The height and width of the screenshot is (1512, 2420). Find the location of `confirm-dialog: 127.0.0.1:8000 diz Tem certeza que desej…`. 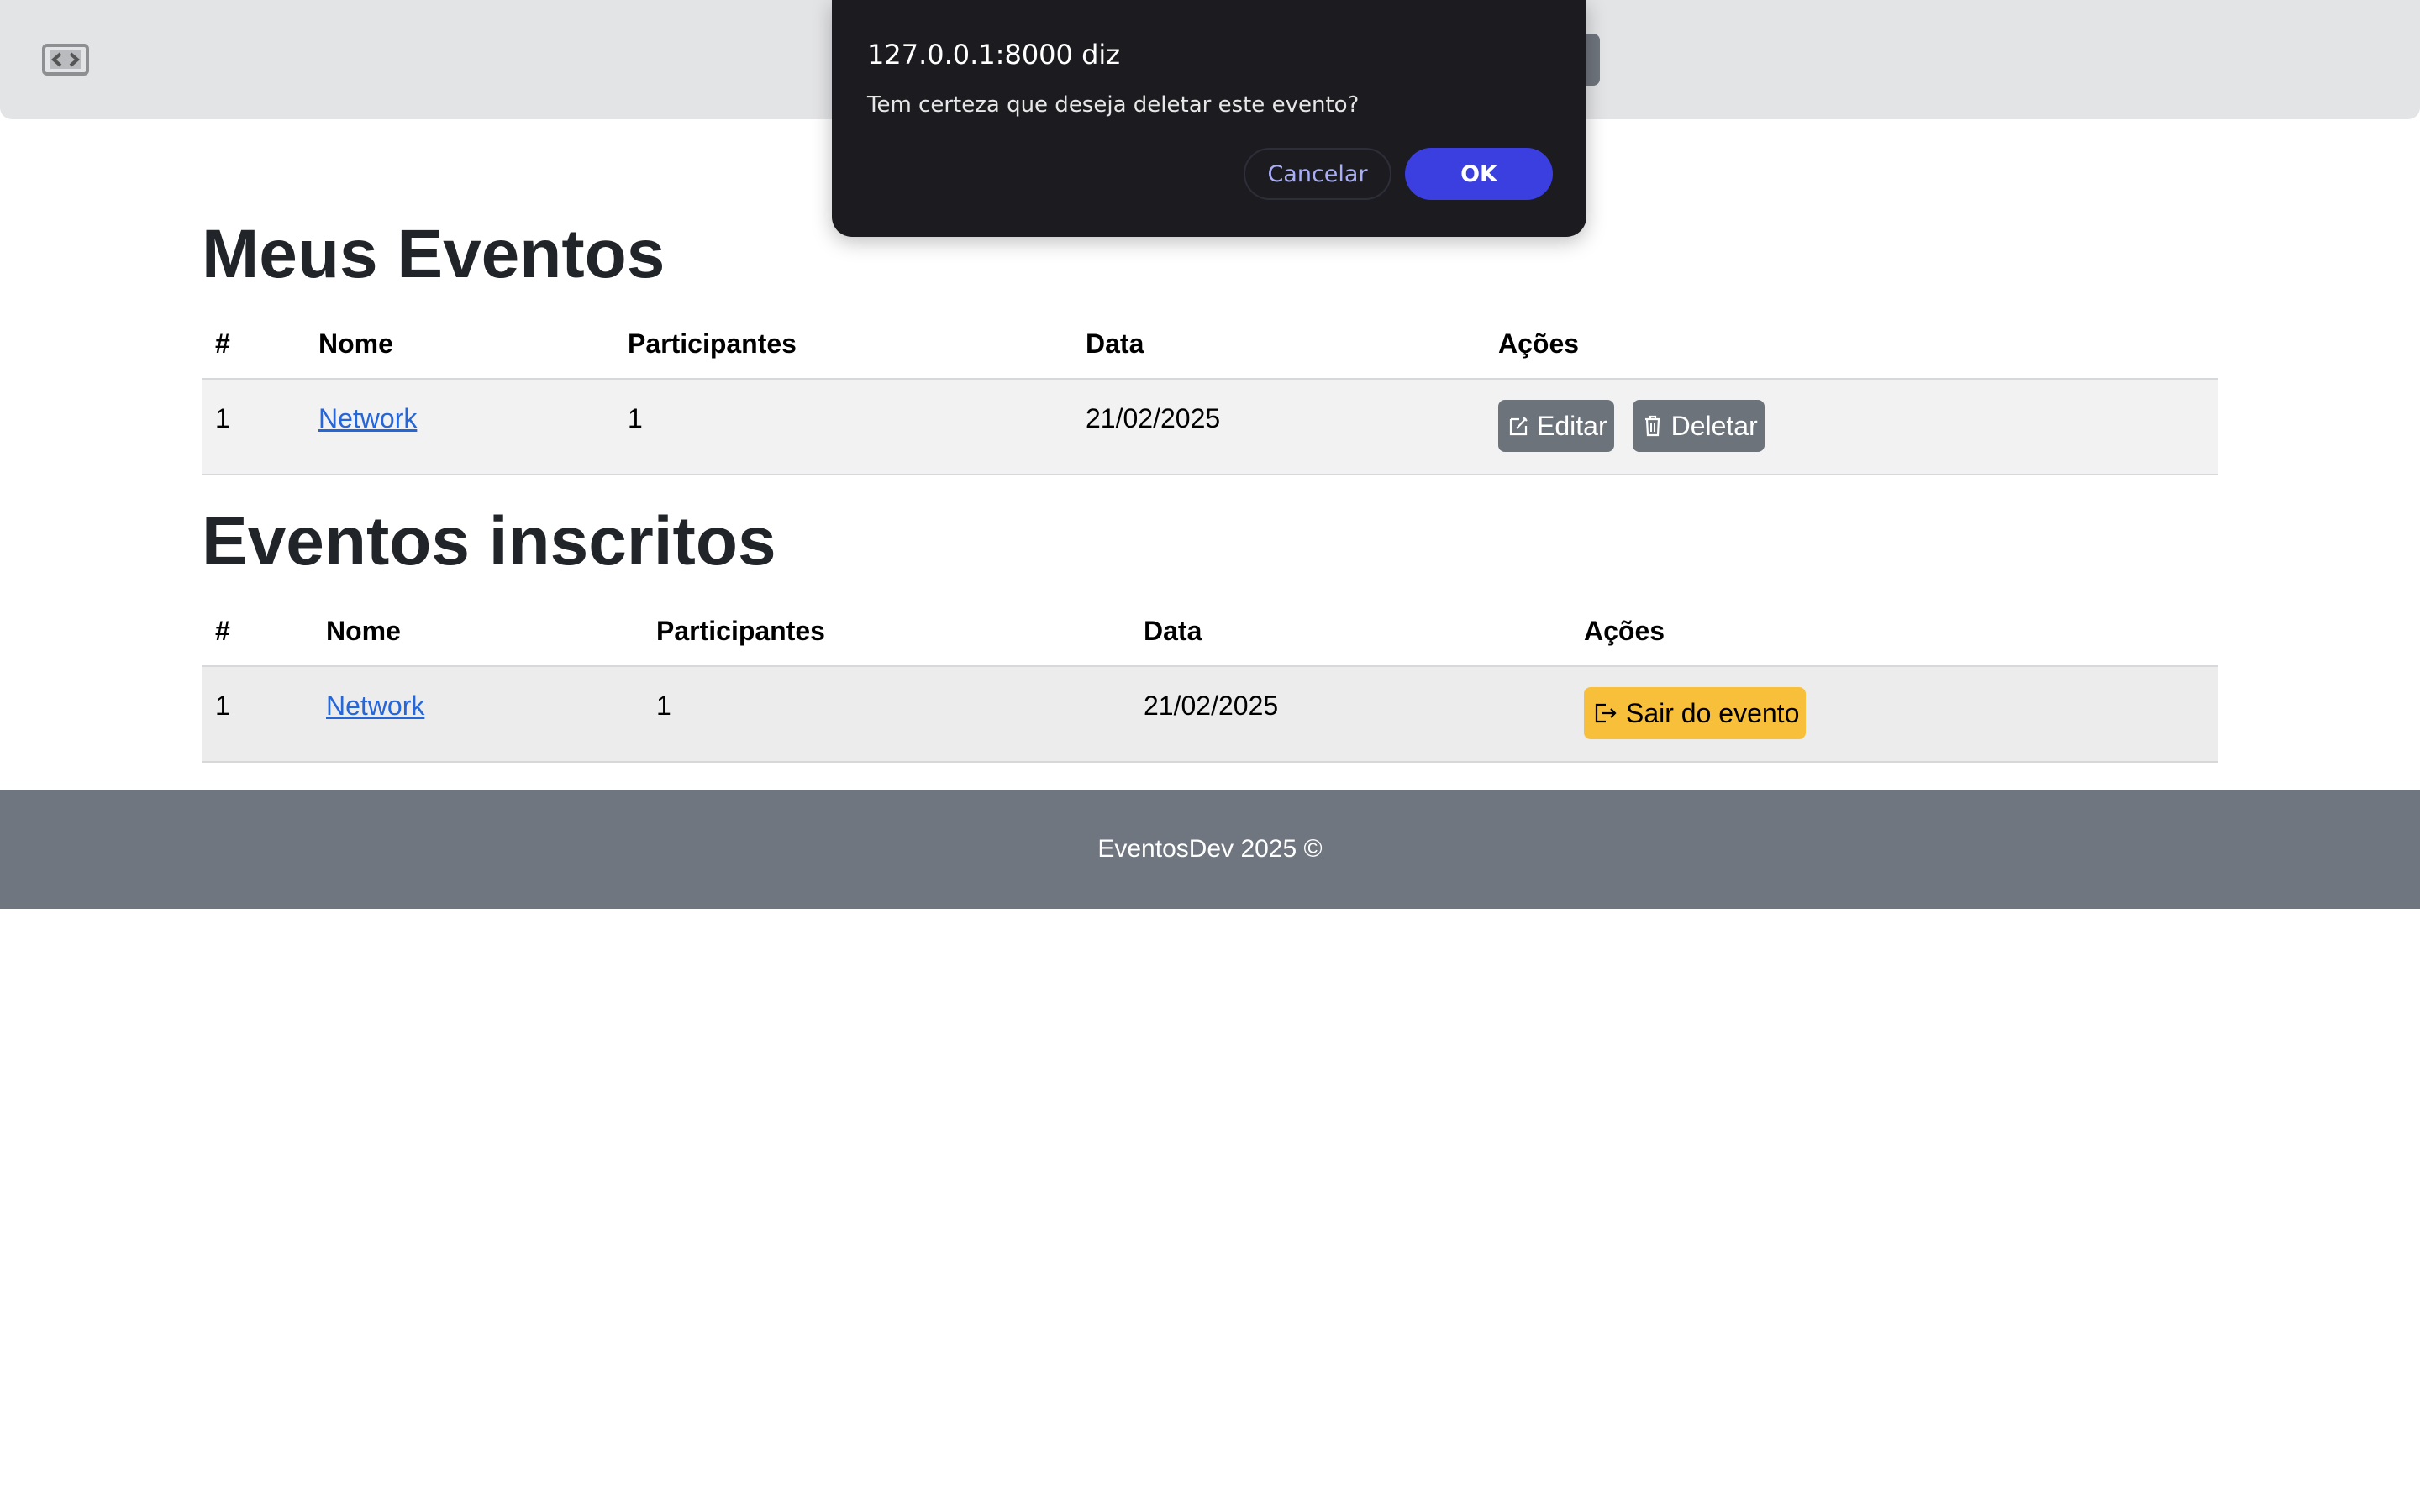

confirm-dialog: 127.0.0.1:8000 diz Tem certeza que desej… is located at coordinates (1209, 118).